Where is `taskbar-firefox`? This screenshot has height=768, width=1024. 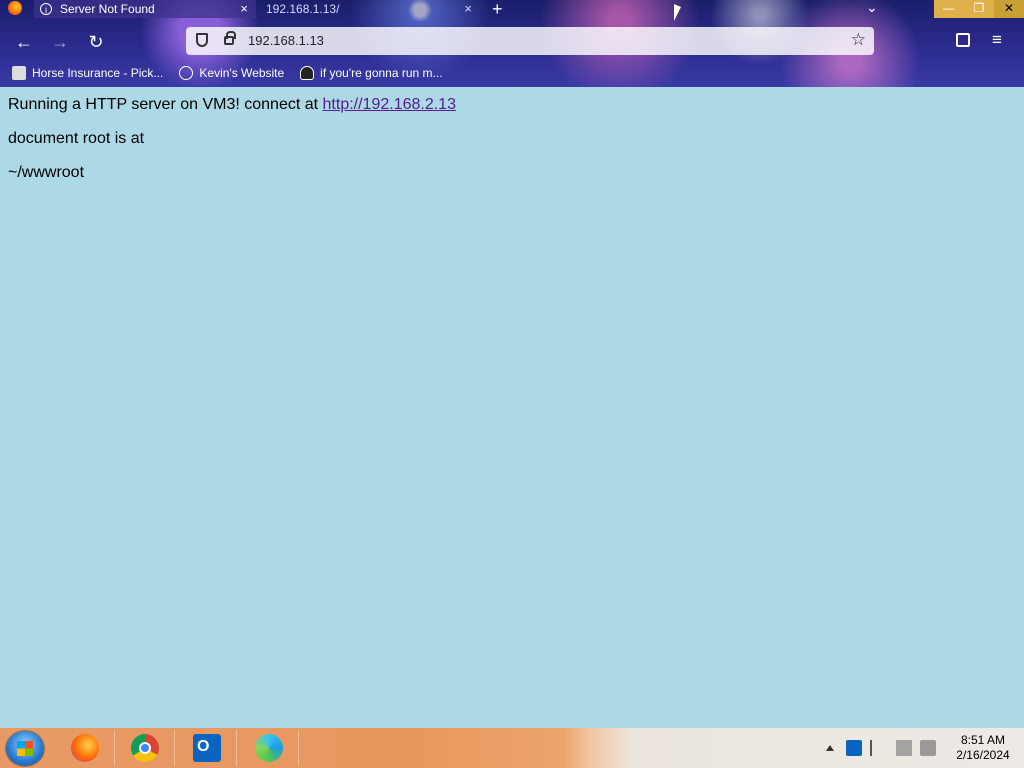 taskbar-firefox is located at coordinates (86, 748).